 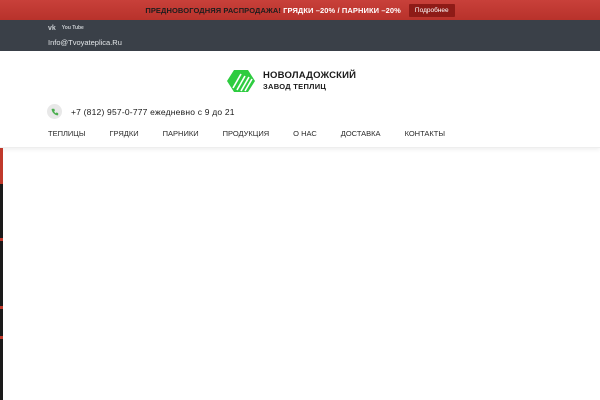 I want to click on nav-item-teplitsy: ТЕПЛИЦЫ, so click(x=66, y=133).